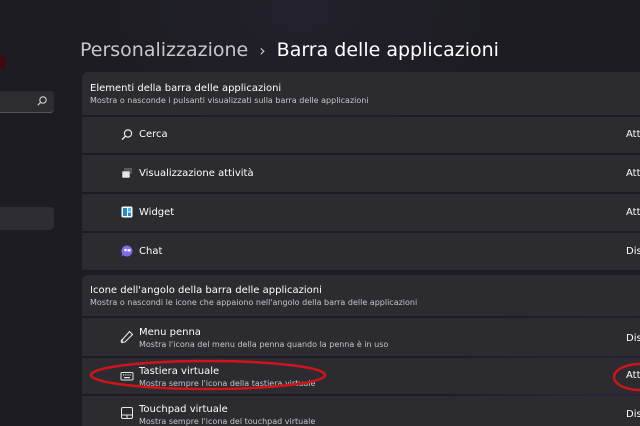  What do you see at coordinates (27, 218) in the screenshot?
I see `nav-item-personalization` at bounding box center [27, 218].